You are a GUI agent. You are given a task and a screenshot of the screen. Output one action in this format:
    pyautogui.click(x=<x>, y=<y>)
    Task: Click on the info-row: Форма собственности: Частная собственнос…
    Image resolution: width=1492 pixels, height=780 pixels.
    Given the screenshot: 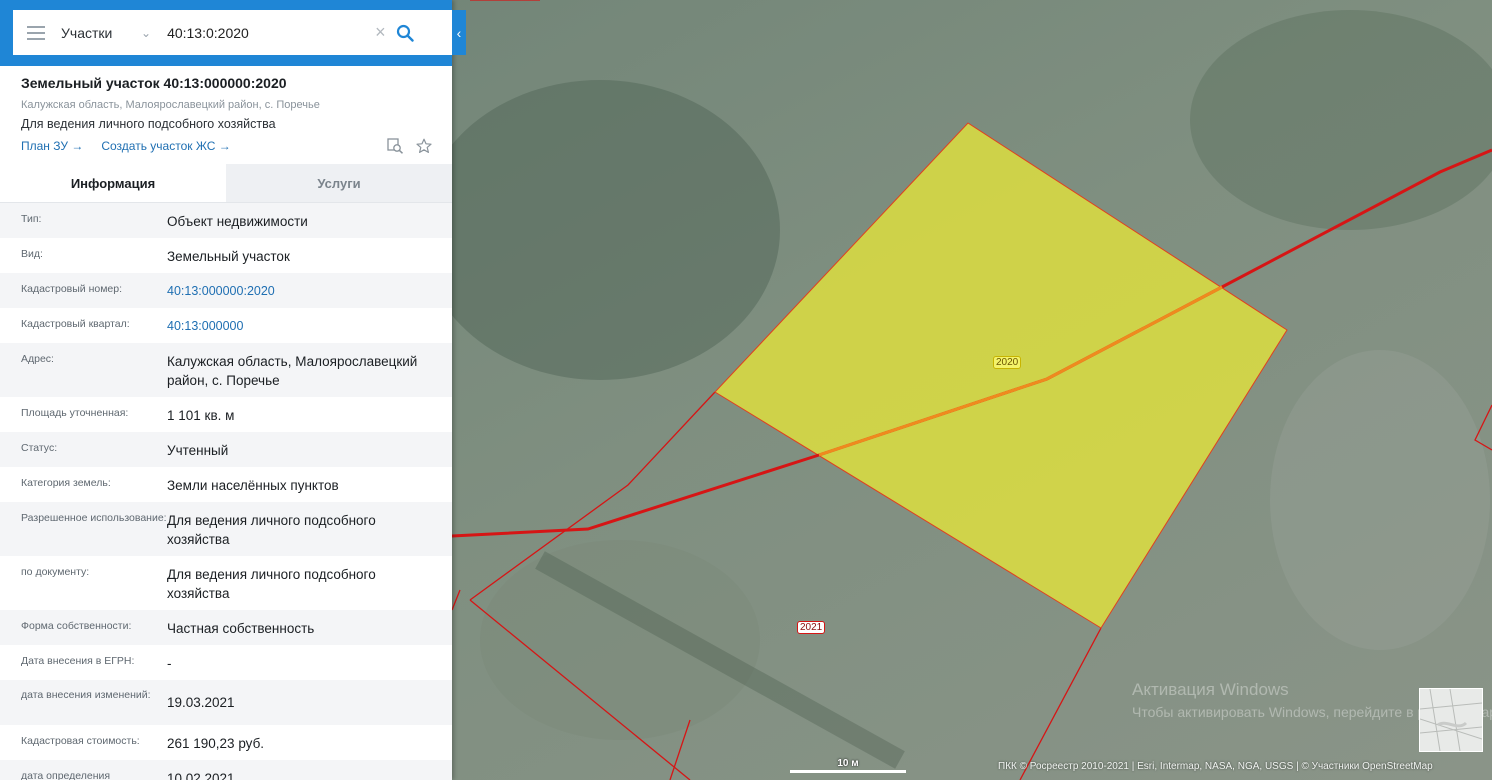 What is the action you would take?
    pyautogui.click(x=226, y=627)
    